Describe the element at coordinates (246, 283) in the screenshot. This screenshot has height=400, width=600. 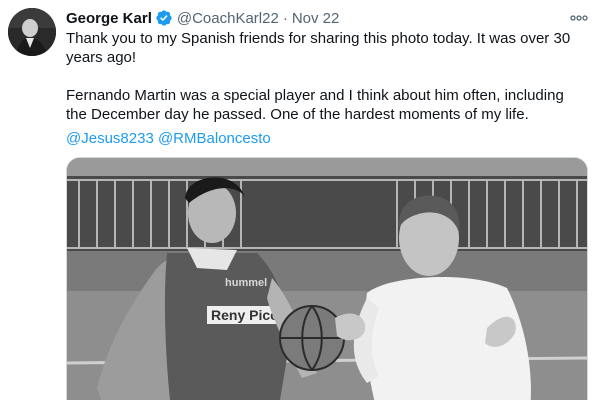
I see `jersey-logo: hummel` at that location.